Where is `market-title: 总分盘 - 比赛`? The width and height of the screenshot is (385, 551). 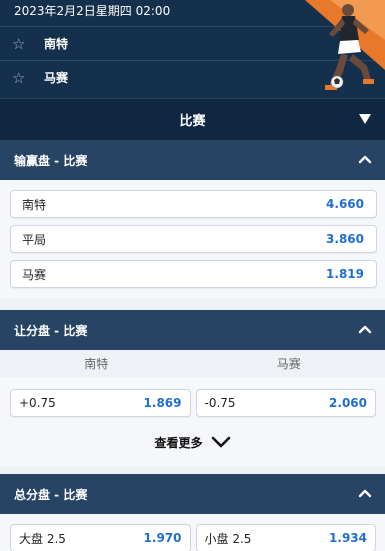 market-title: 总分盘 - 比赛 is located at coordinates (51, 494).